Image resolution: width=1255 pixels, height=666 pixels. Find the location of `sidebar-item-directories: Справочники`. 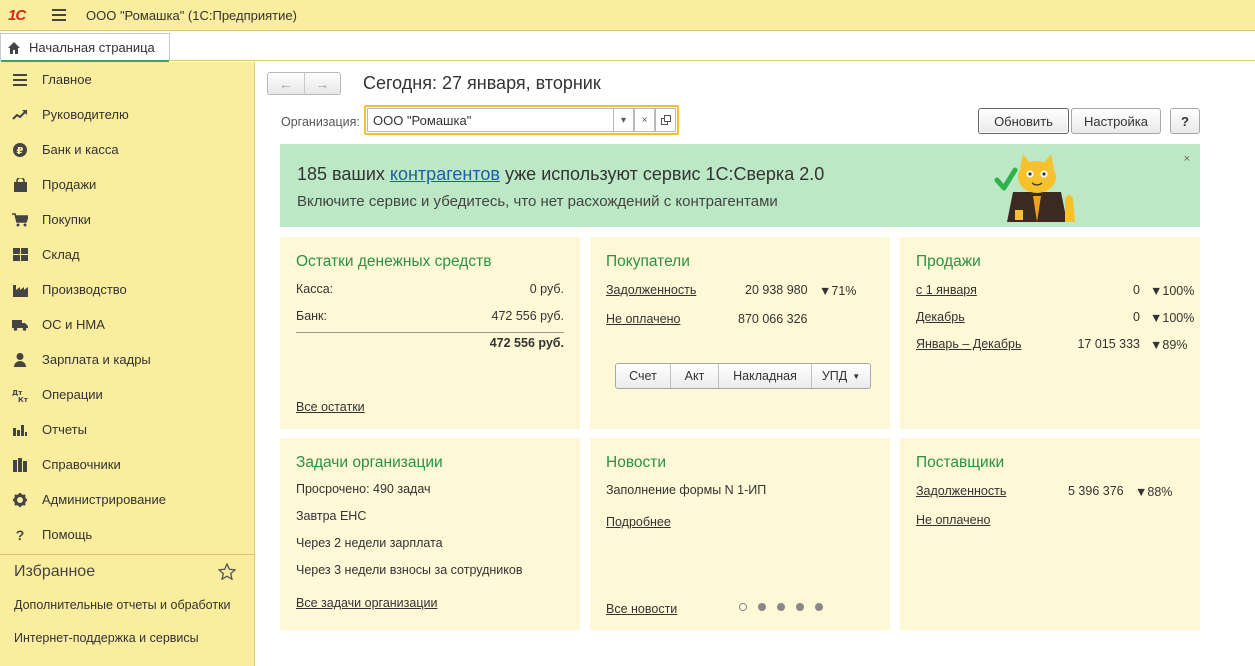

sidebar-item-directories: Справочники is located at coordinates (127, 464).